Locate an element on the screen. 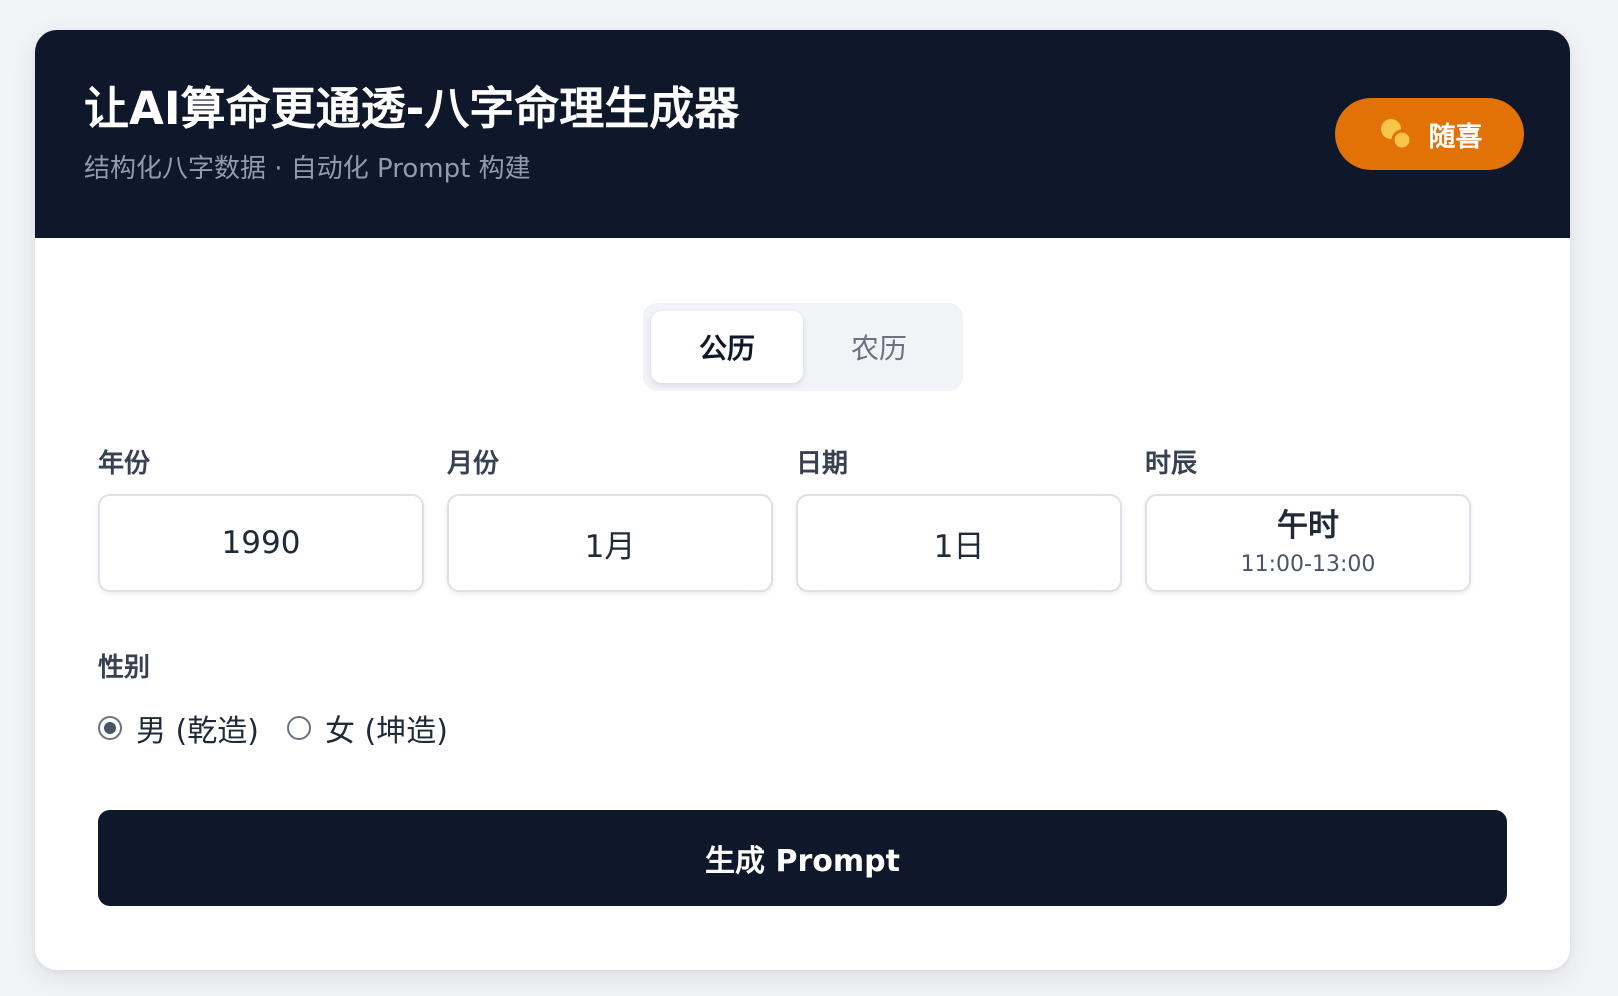 This screenshot has width=1618, height=996. gender-male-radio: 男 (乾造) is located at coordinates (178, 728).